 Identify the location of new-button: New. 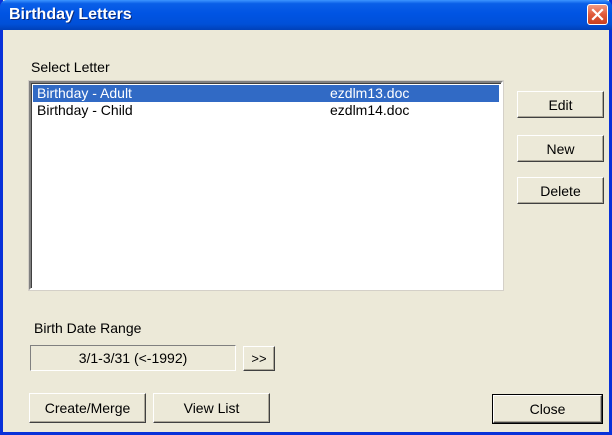
(560, 148).